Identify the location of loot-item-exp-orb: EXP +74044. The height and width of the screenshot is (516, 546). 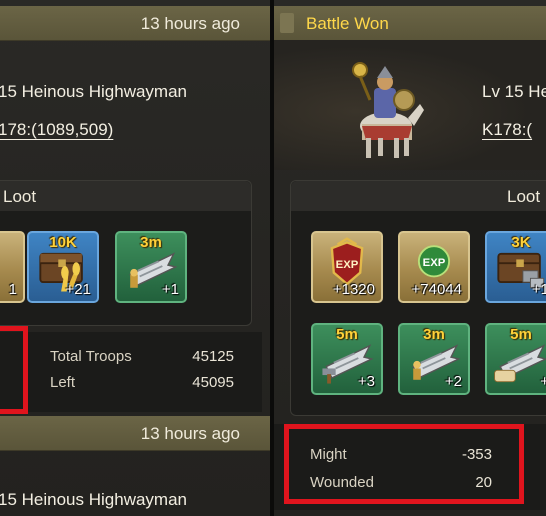
(434, 267).